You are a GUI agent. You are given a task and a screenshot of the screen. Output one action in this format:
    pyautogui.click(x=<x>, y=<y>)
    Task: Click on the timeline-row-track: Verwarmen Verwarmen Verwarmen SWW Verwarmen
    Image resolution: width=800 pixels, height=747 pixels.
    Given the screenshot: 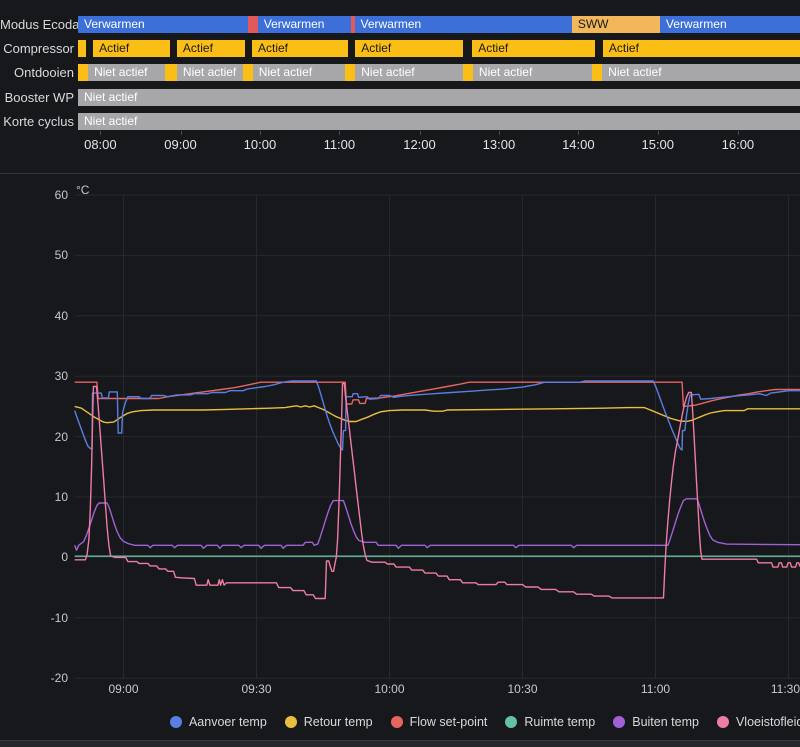 What is the action you would take?
    pyautogui.click(x=439, y=24)
    